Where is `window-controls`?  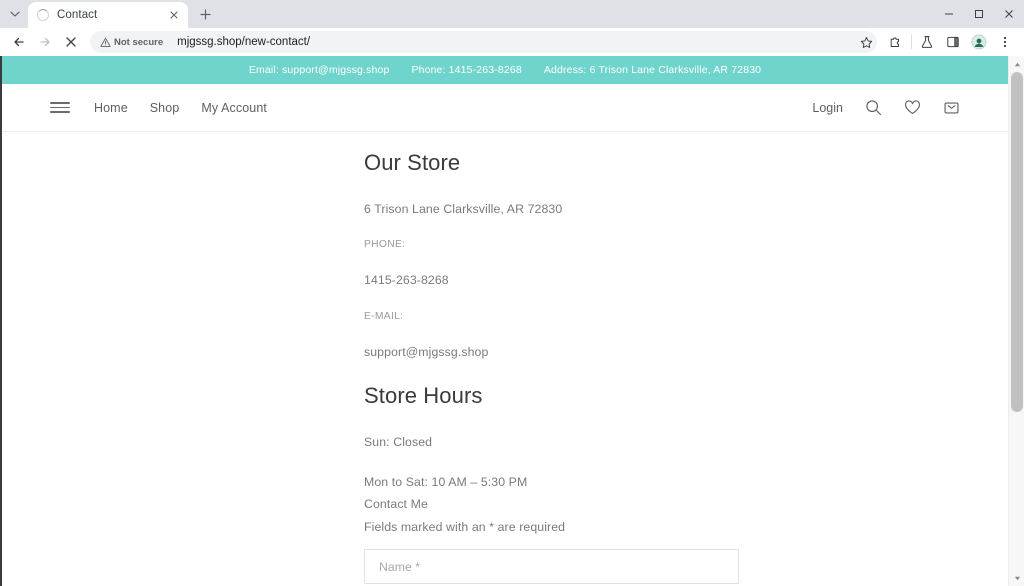
window-controls is located at coordinates (979, 14).